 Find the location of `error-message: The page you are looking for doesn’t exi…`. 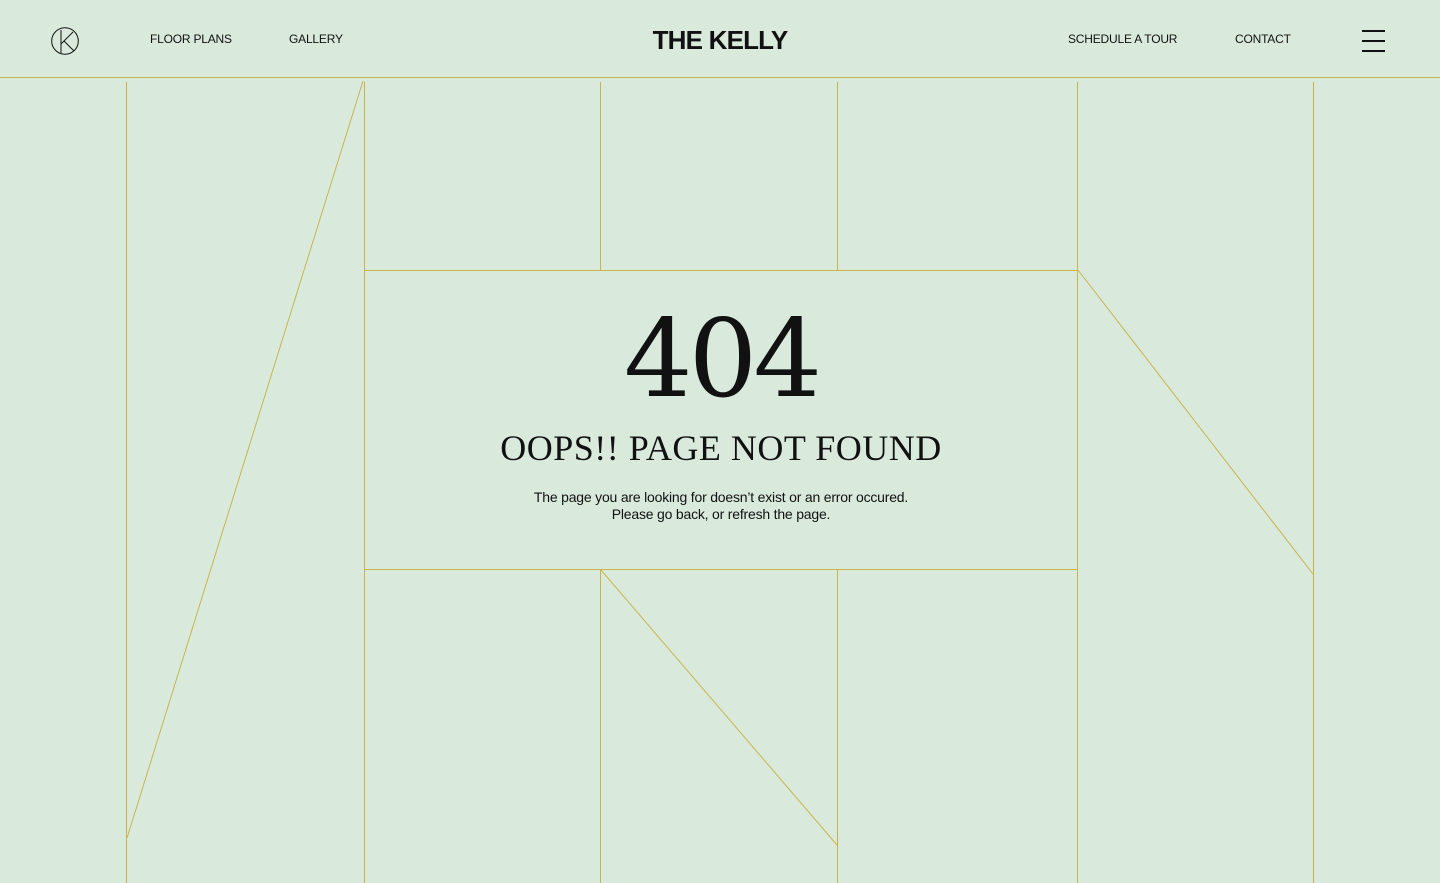

error-message: The page you are looking for doesn’t exi… is located at coordinates (721, 506).